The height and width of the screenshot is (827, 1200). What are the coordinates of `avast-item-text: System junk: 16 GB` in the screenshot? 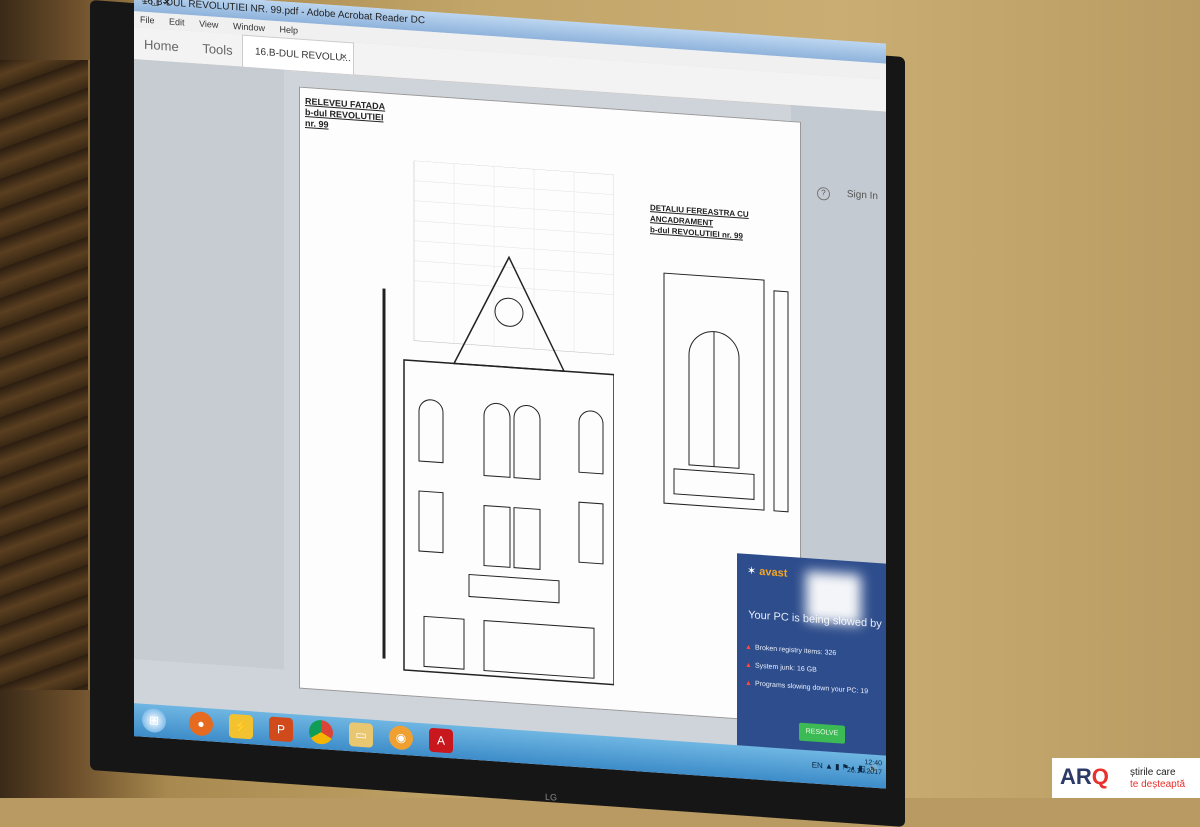 It's located at (785, 668).